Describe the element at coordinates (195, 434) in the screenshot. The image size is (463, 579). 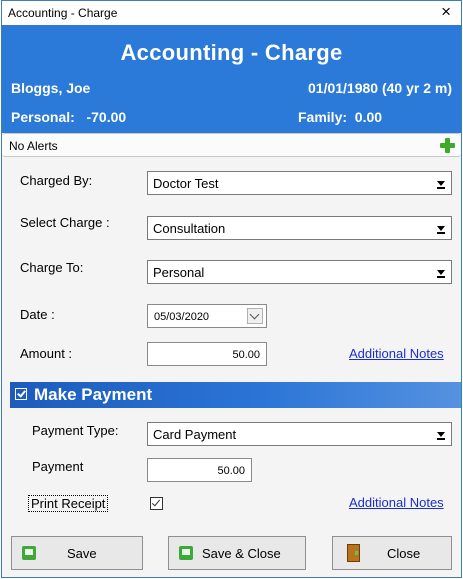
I see `payment-type-value: Card Payment` at that location.